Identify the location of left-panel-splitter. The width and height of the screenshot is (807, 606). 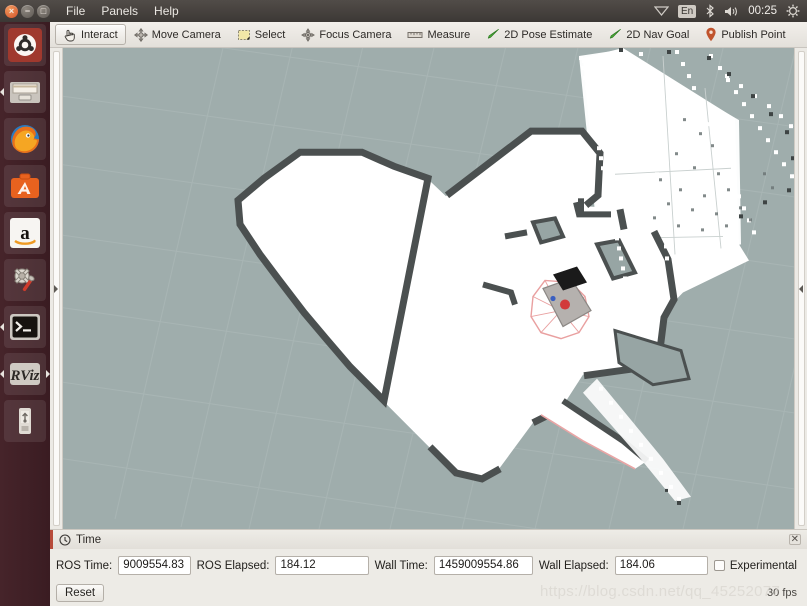
(56, 288).